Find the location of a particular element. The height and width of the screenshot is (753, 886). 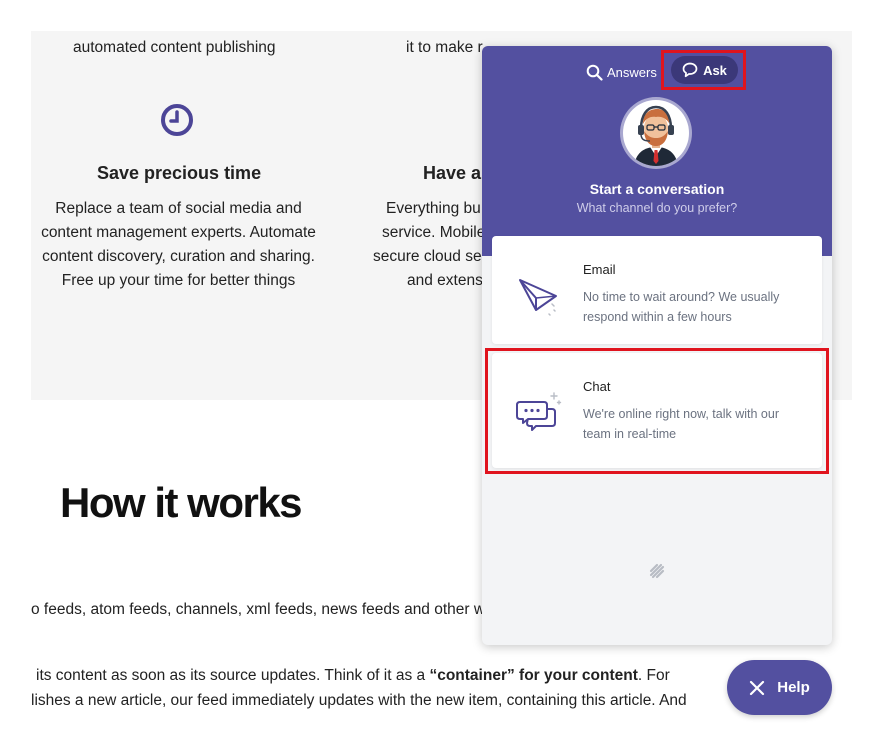

tab-answers-label: Answers is located at coordinates (632, 72).